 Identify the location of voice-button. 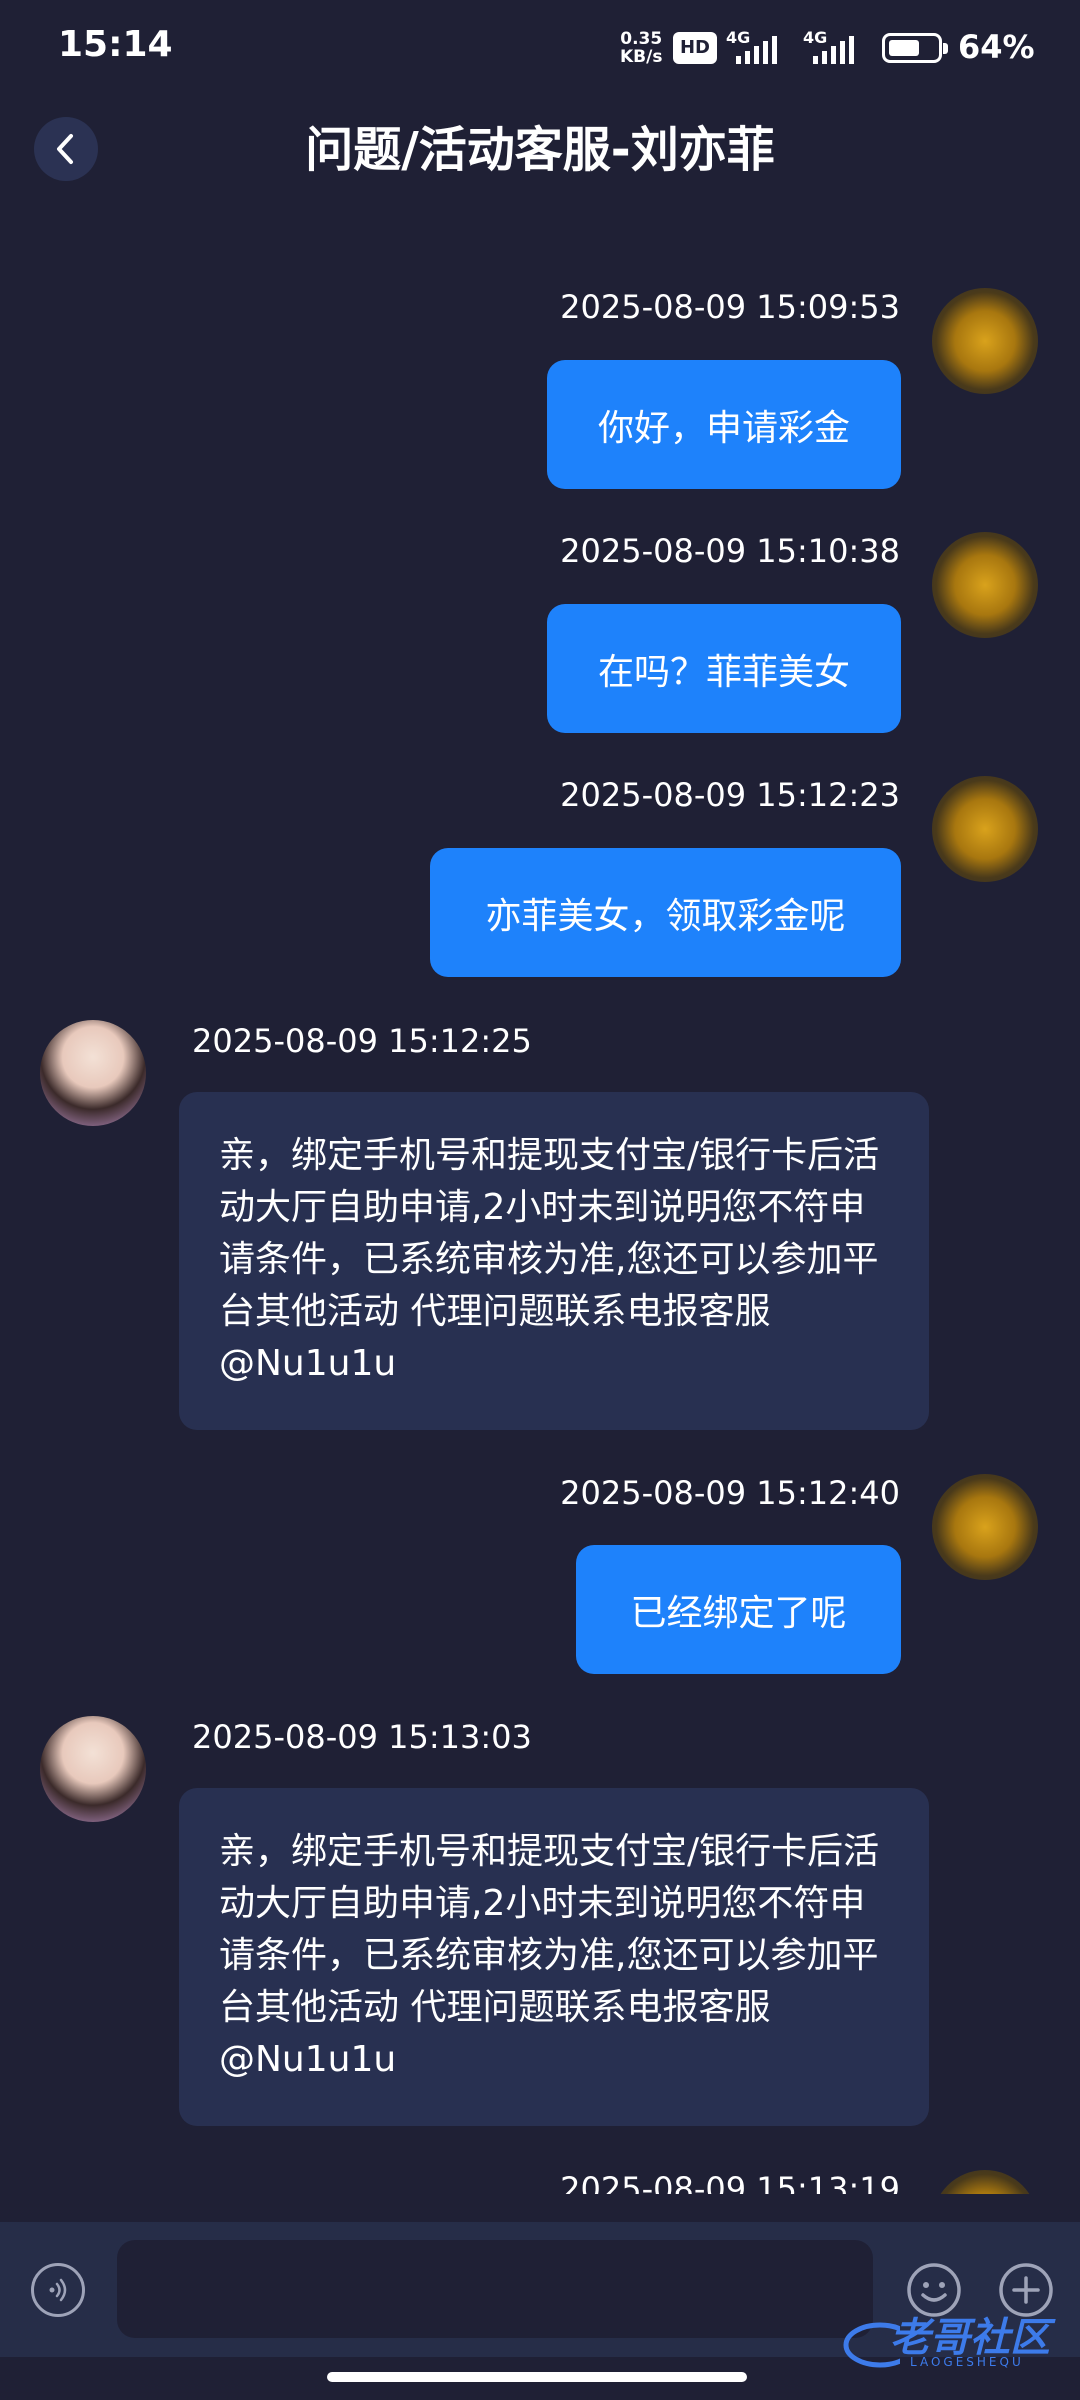
(58, 2290).